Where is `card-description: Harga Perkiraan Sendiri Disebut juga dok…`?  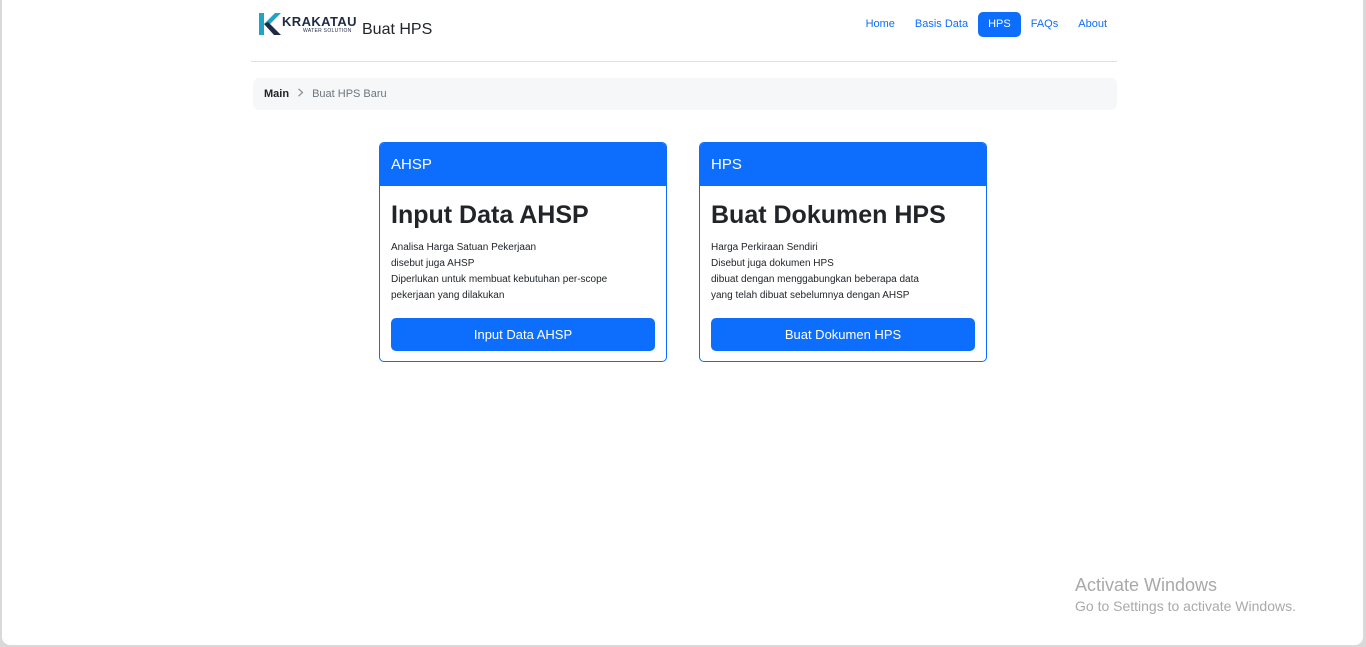 card-description: Harga Perkiraan Sendiri Disebut juga dok… is located at coordinates (843, 272).